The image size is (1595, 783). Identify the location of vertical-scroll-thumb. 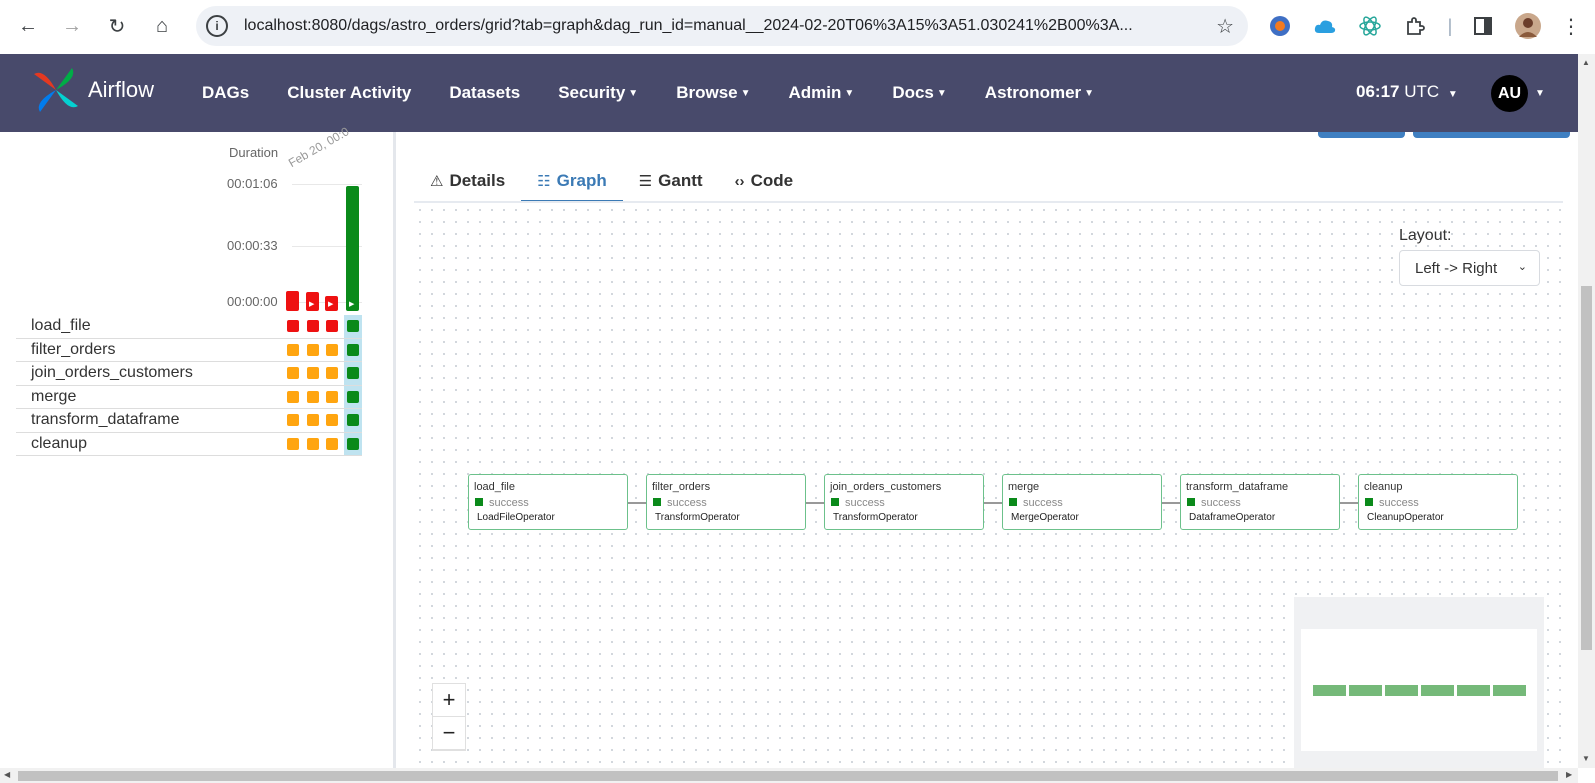
(1586, 468).